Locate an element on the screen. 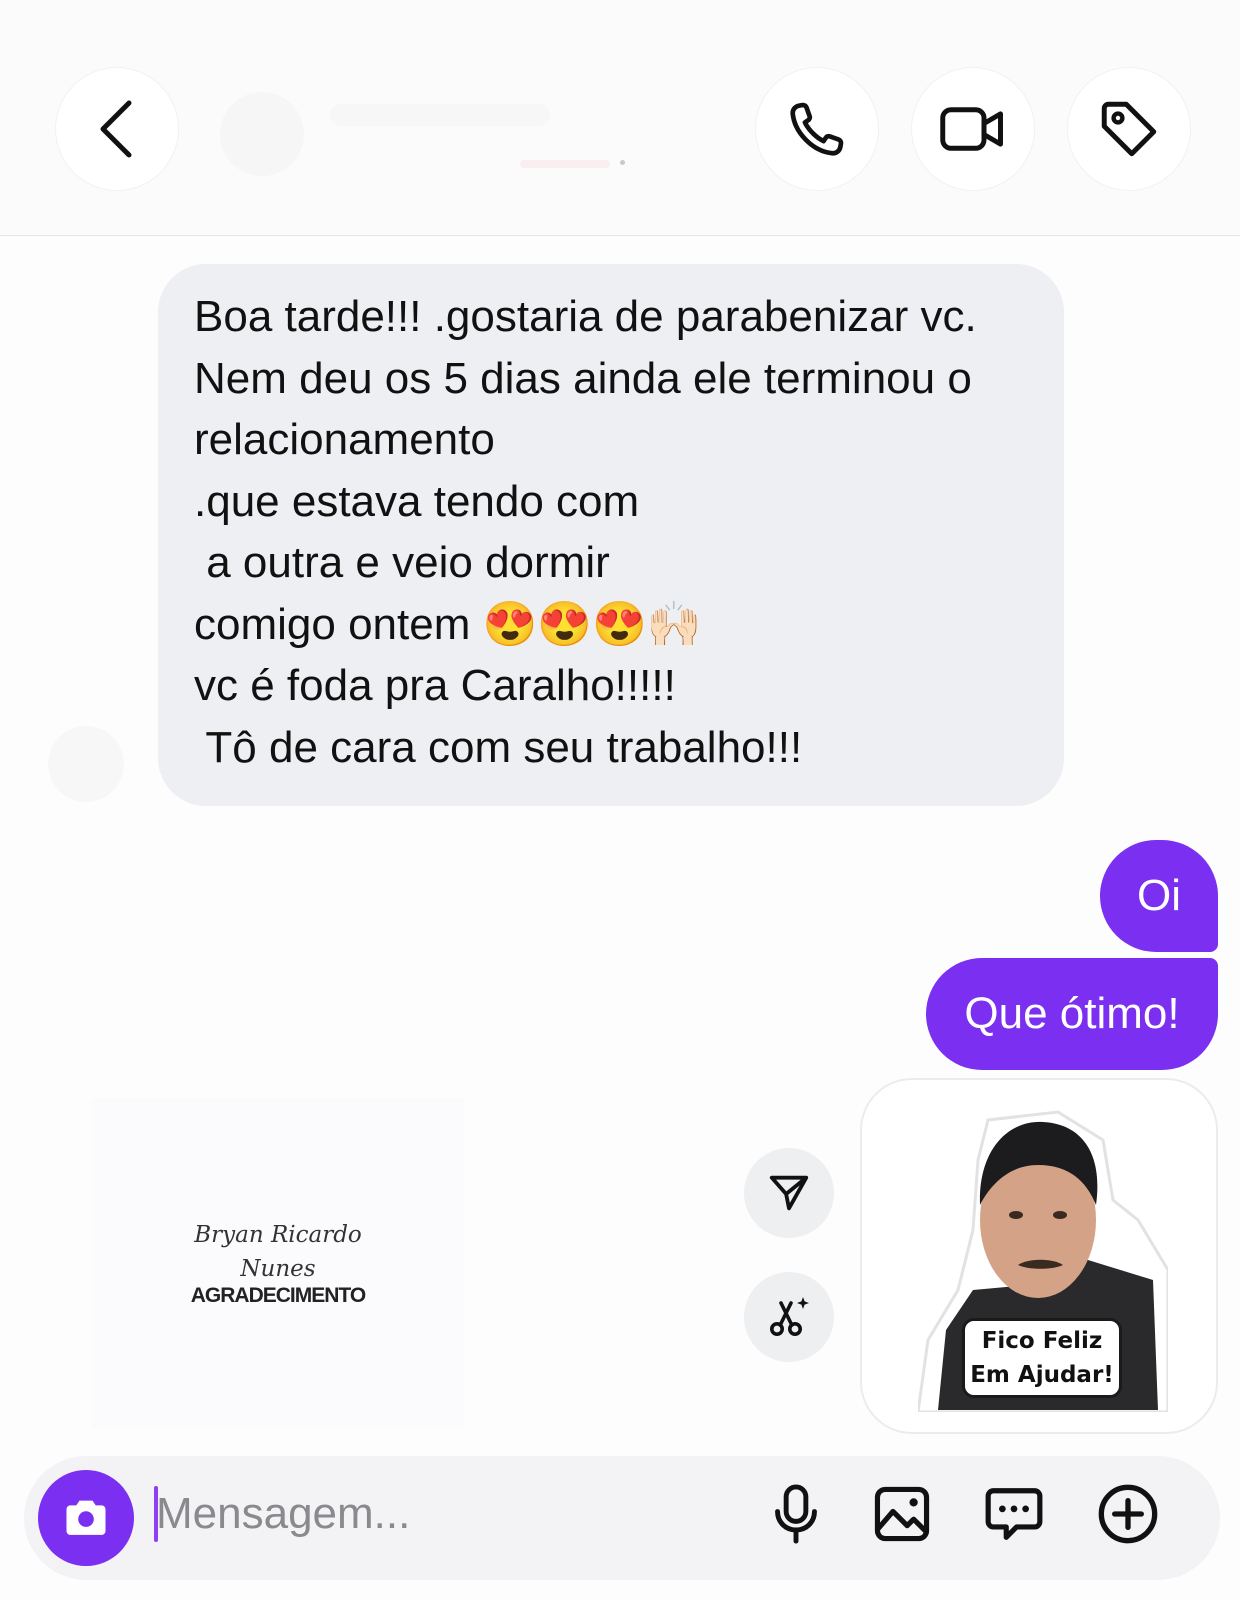  message-line: Nem deu os 5 dias ainda ele terminou o is located at coordinates (583, 378).